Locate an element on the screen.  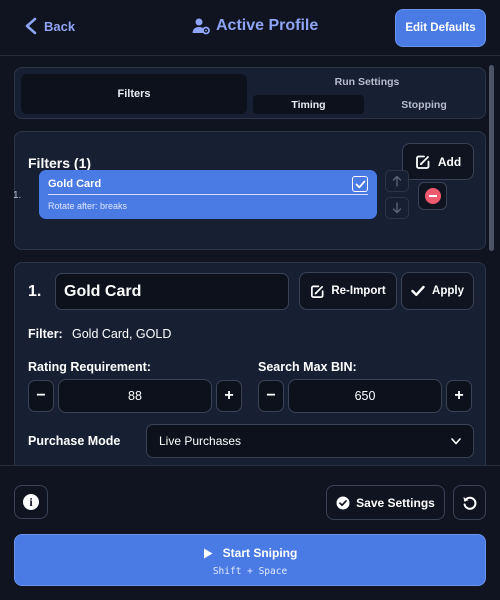
reset-button is located at coordinates (469, 502).